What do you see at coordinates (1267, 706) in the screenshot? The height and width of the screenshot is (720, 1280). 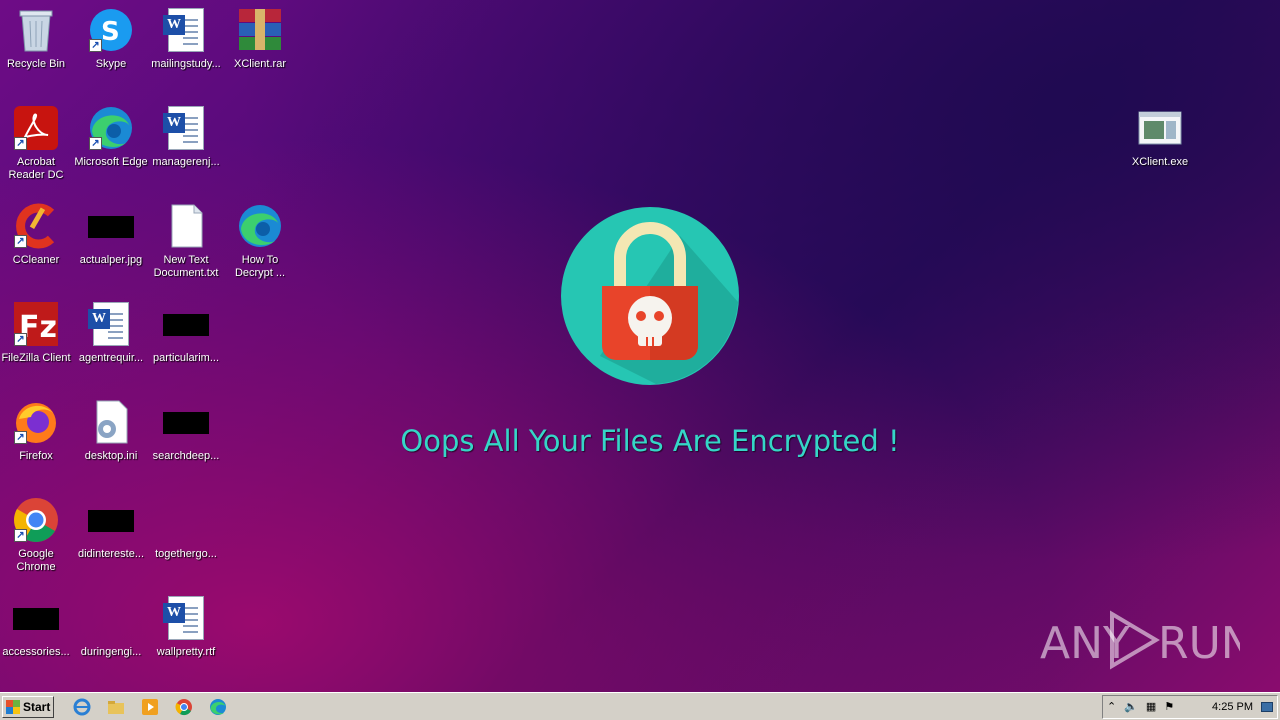 I see `show-desktop-icon` at bounding box center [1267, 706].